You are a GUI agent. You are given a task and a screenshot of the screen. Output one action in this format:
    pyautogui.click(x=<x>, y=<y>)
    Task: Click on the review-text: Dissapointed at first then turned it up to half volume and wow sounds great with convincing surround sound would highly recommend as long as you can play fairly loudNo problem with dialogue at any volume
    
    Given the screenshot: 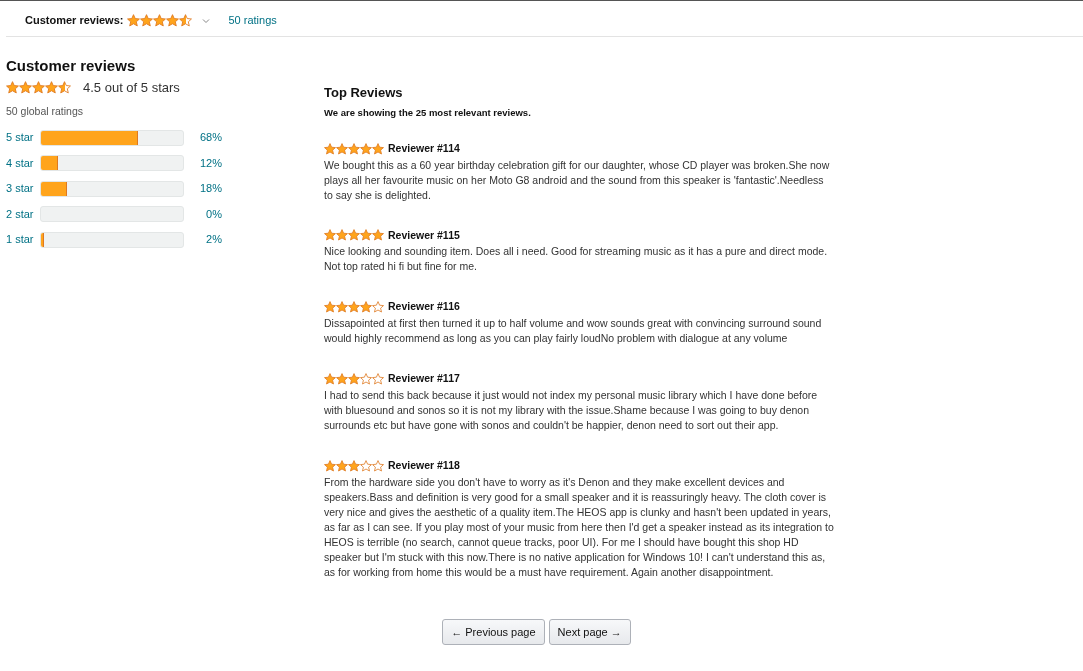 What is the action you would take?
    pyautogui.click(x=573, y=331)
    